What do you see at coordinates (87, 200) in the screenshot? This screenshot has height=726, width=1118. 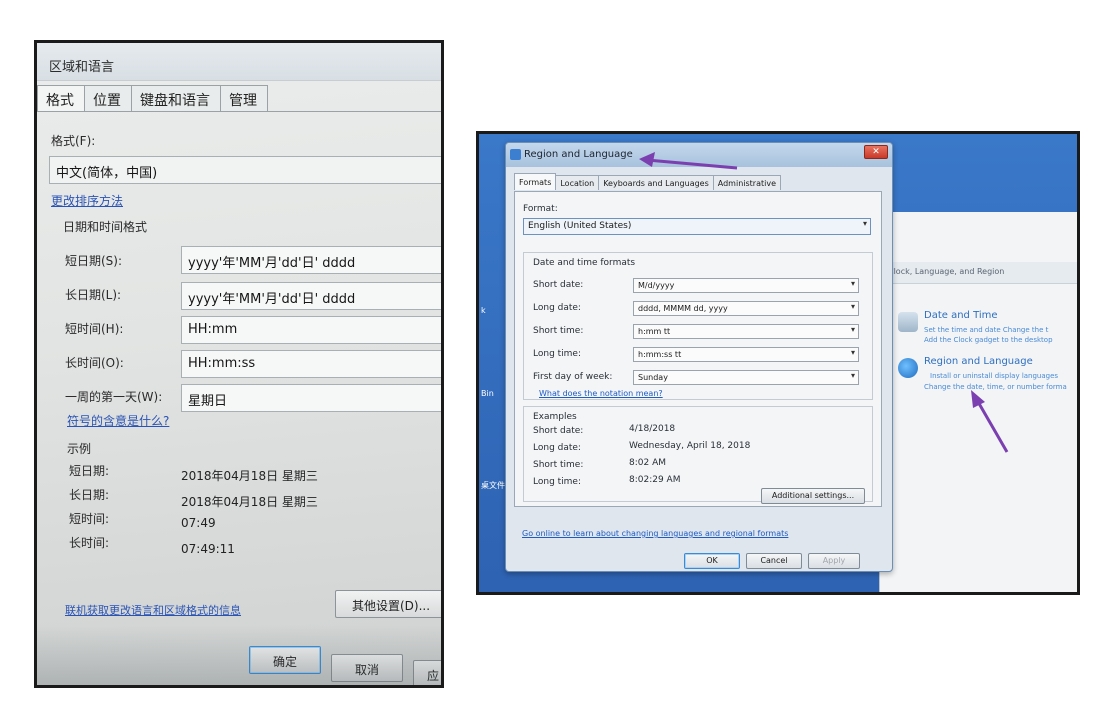 I see `change-sort-link: 更改排序方法` at bounding box center [87, 200].